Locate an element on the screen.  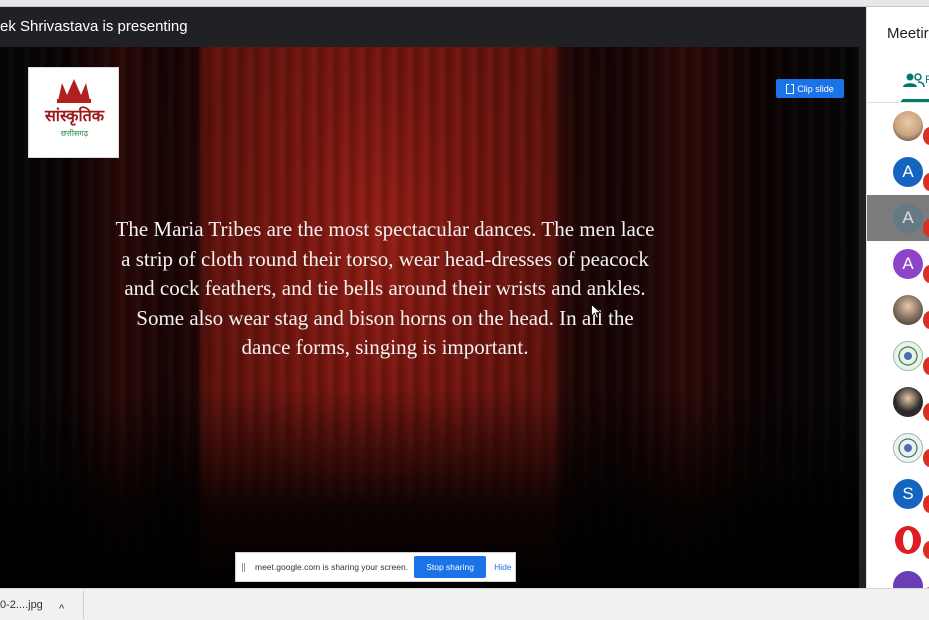
avatar: S is located at coordinates (908, 494).